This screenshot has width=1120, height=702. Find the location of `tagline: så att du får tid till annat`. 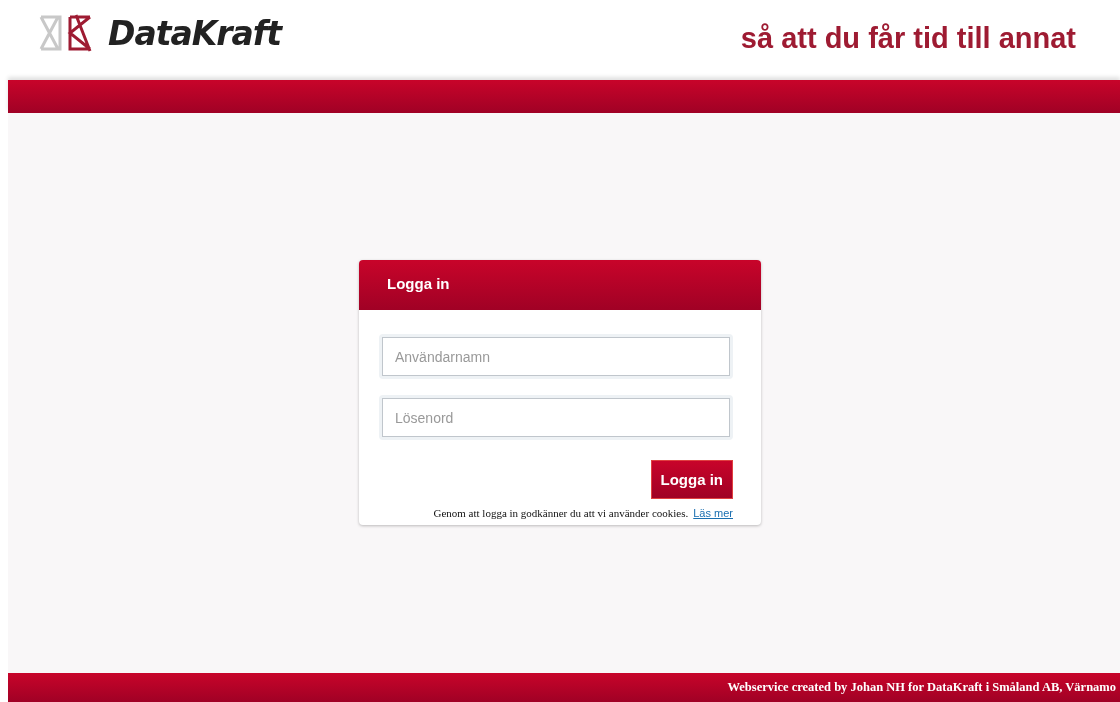

tagline: så att du får tid till annat is located at coordinates (908, 38).